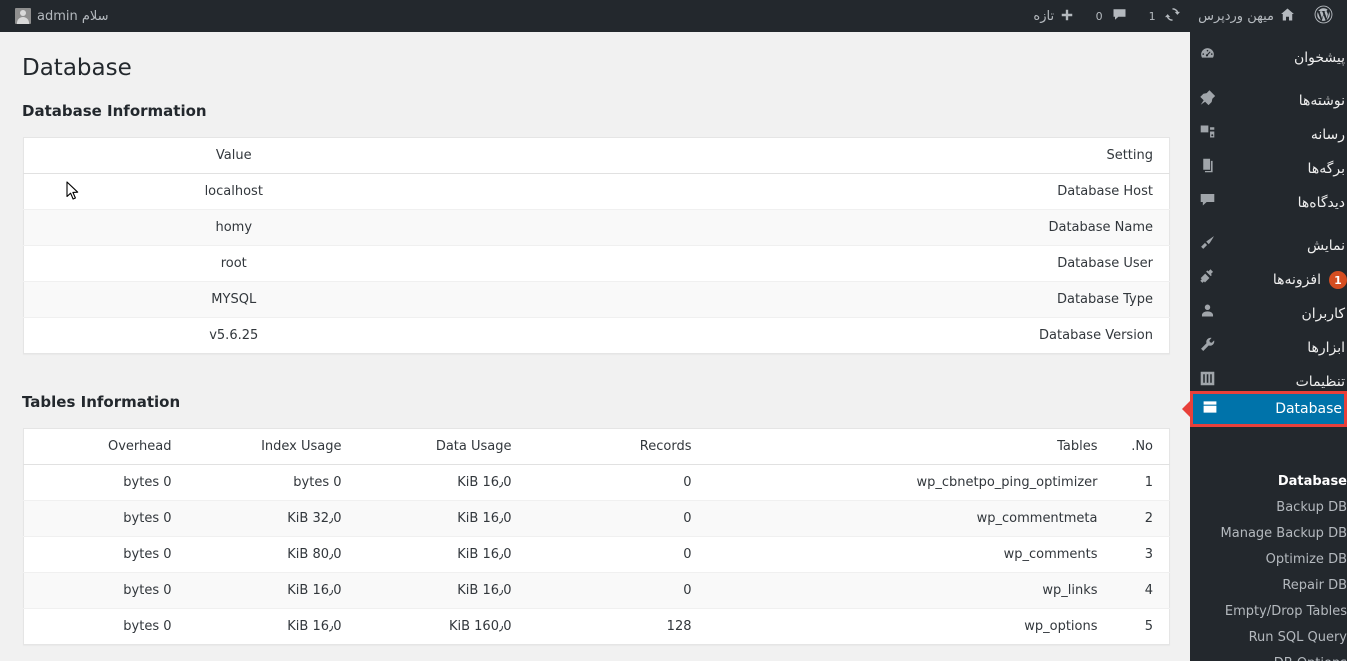 The width and height of the screenshot is (1347, 661). I want to click on column-header-tables: Tables, so click(906, 446).